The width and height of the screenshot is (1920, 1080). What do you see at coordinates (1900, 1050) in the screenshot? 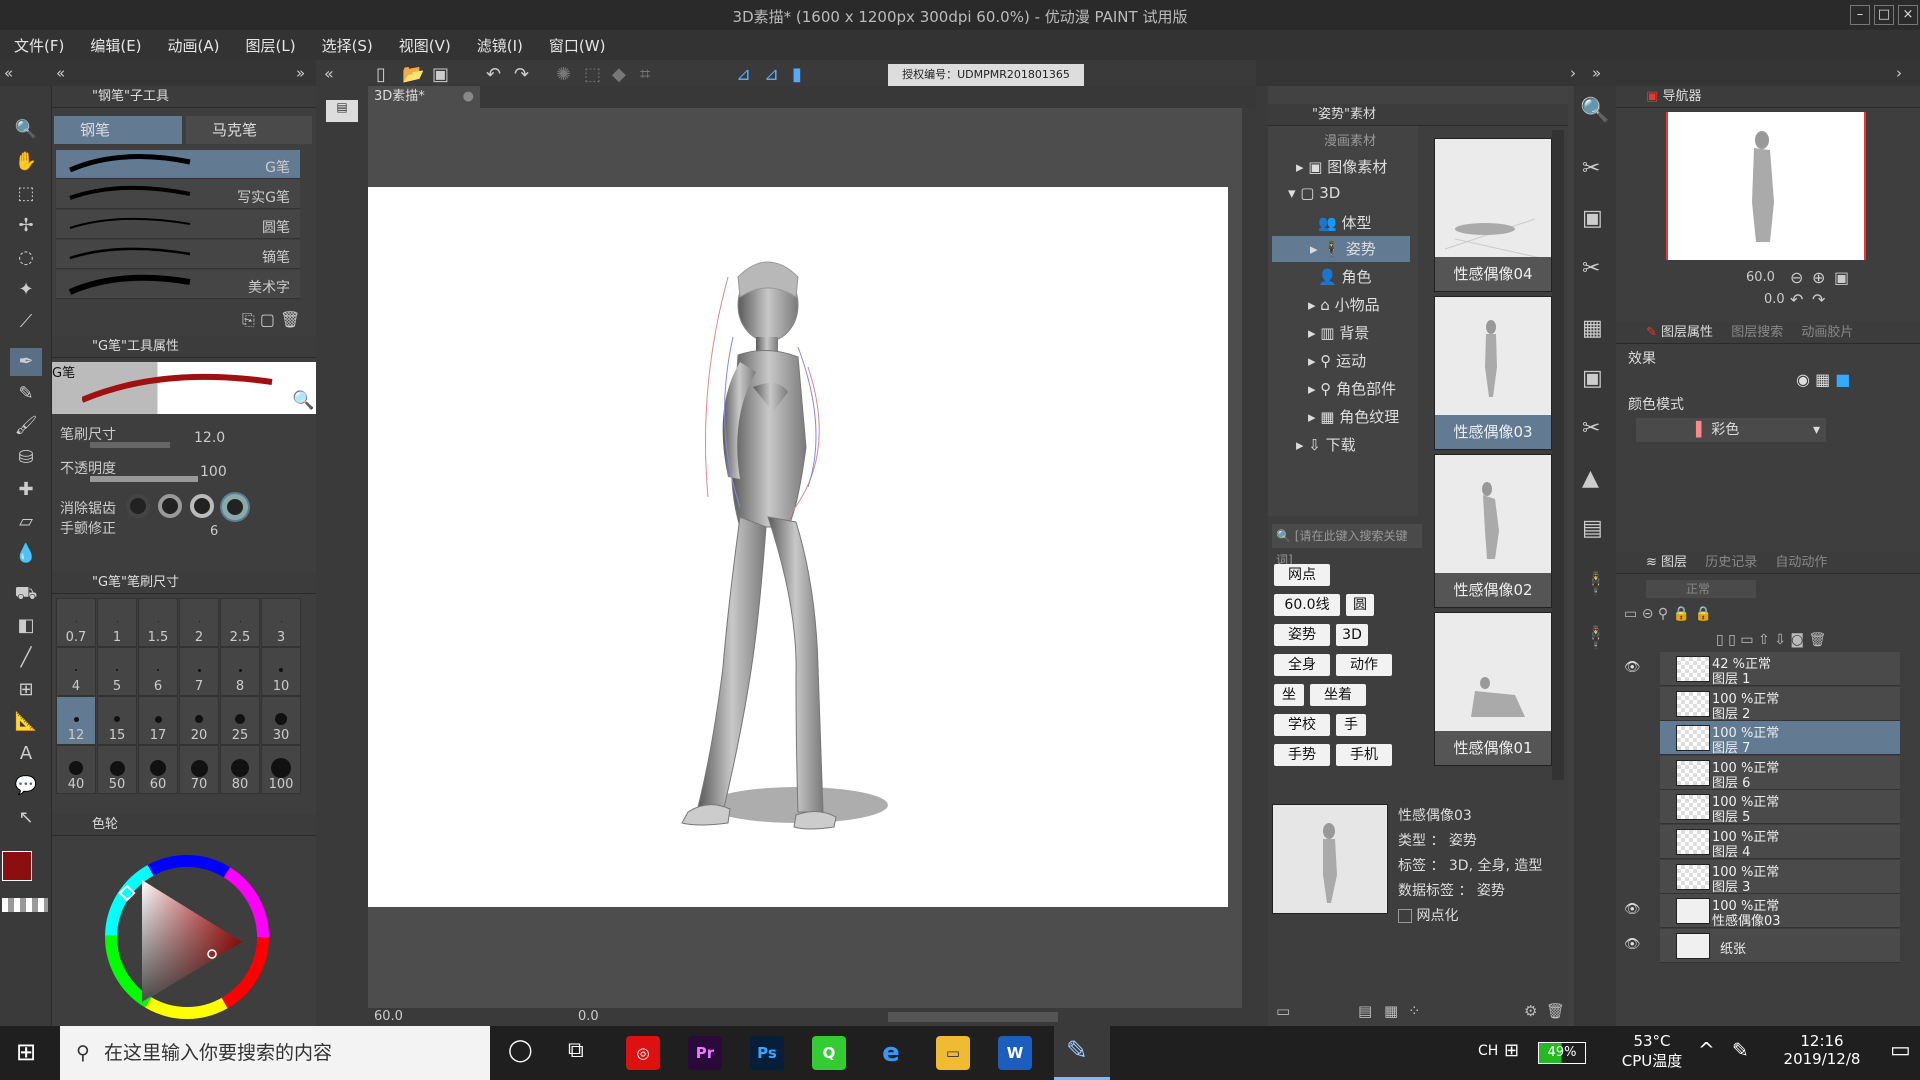
I see `notification-icon: ▭` at bounding box center [1900, 1050].